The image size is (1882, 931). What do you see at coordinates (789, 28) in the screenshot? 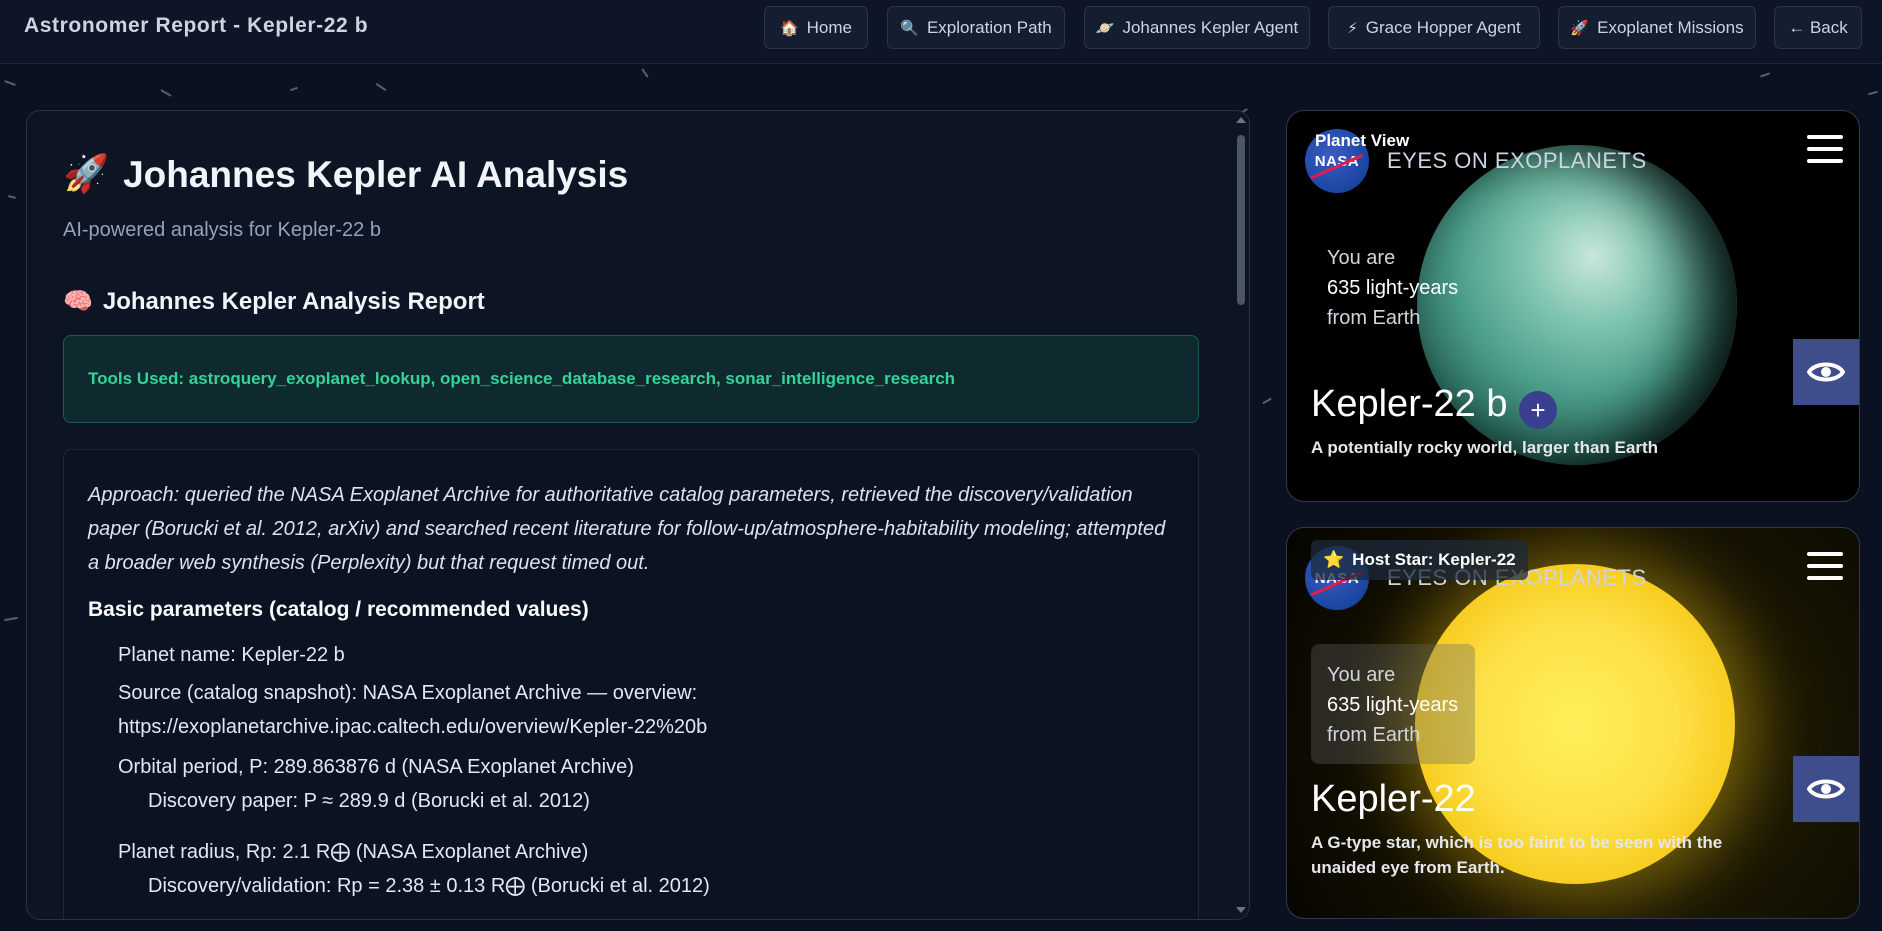
I see `home-icon: 🏠` at bounding box center [789, 28].